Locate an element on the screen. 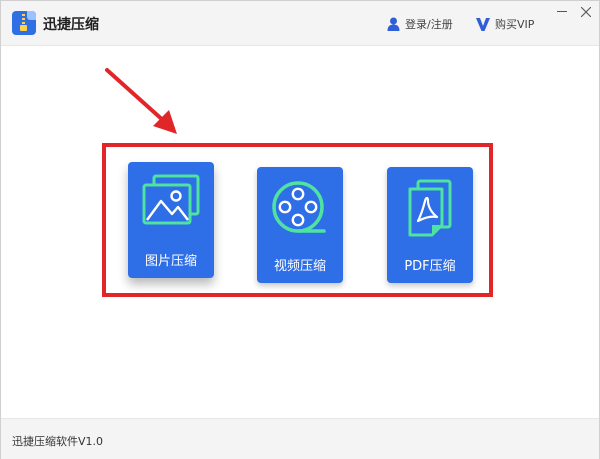  film-reel-icon is located at coordinates (299, 207).